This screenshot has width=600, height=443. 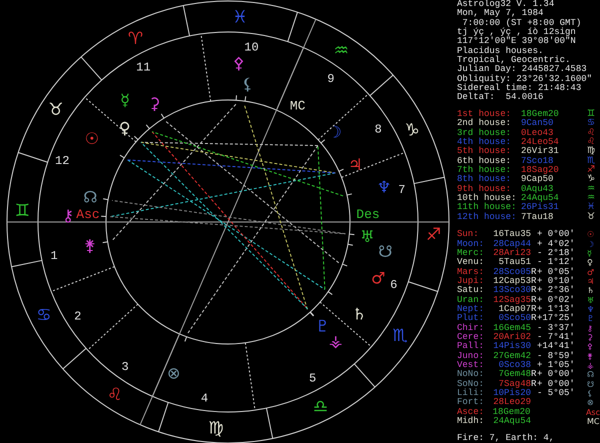 What do you see at coordinates (537, 133) in the screenshot?
I see `house-position: 0Leo43` at bounding box center [537, 133].